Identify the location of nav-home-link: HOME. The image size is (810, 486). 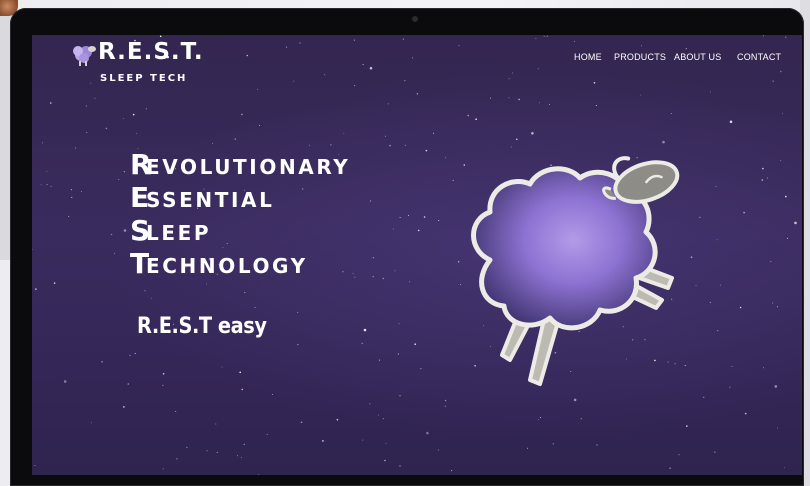
(588, 57).